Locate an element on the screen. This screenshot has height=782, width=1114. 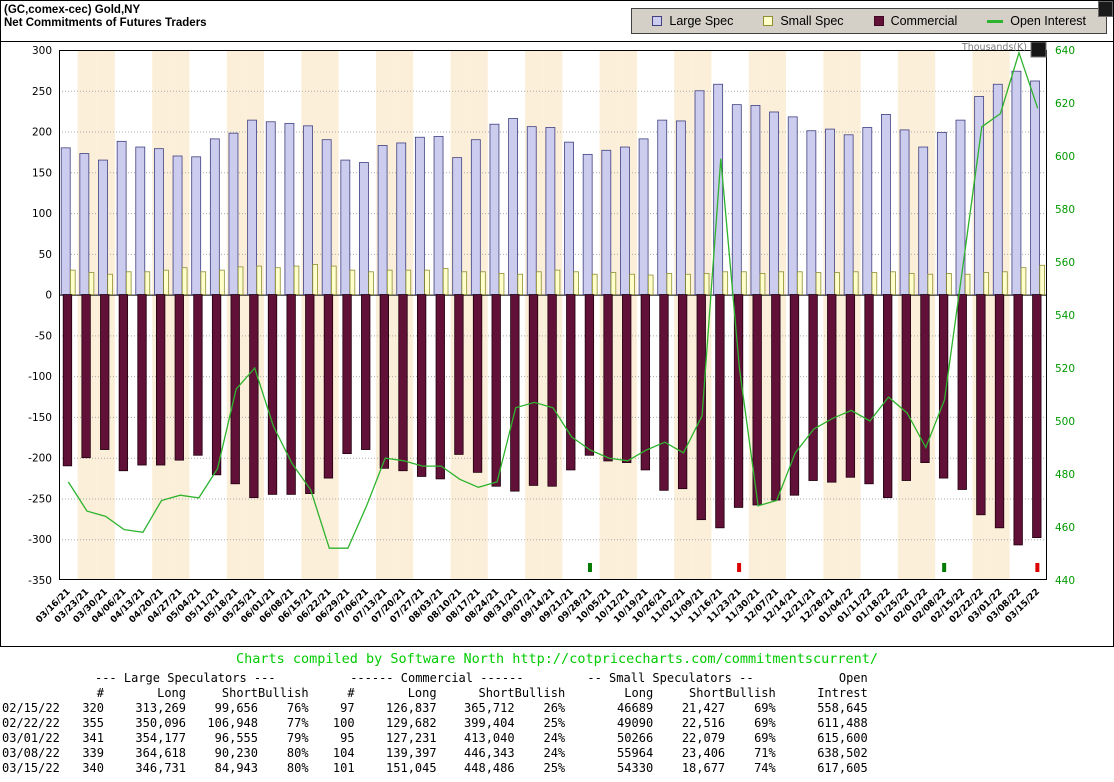
table-cell: 340 is located at coordinates (93, 768).